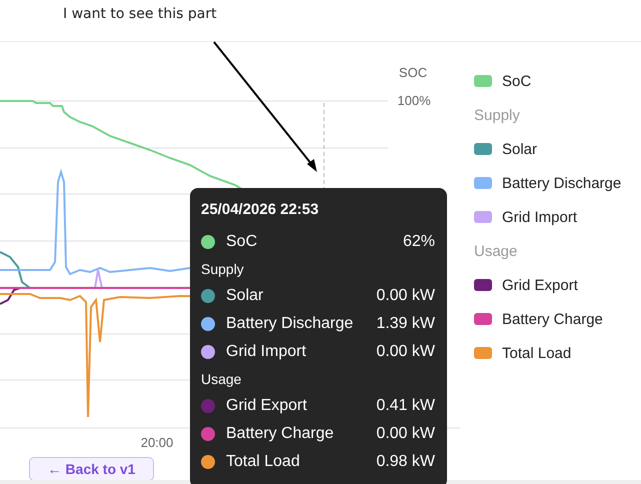 Image resolution: width=641 pixels, height=484 pixels. Describe the element at coordinates (290, 324) in the screenshot. I see `series-label: Battery Discharge` at that location.